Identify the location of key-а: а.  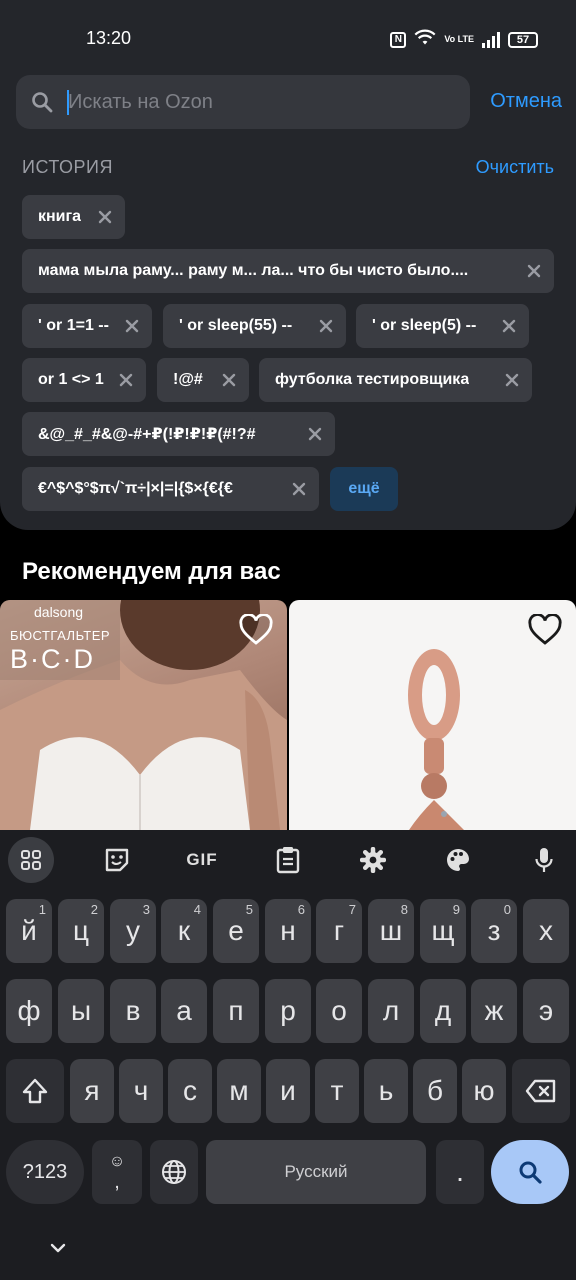
(184, 1011).